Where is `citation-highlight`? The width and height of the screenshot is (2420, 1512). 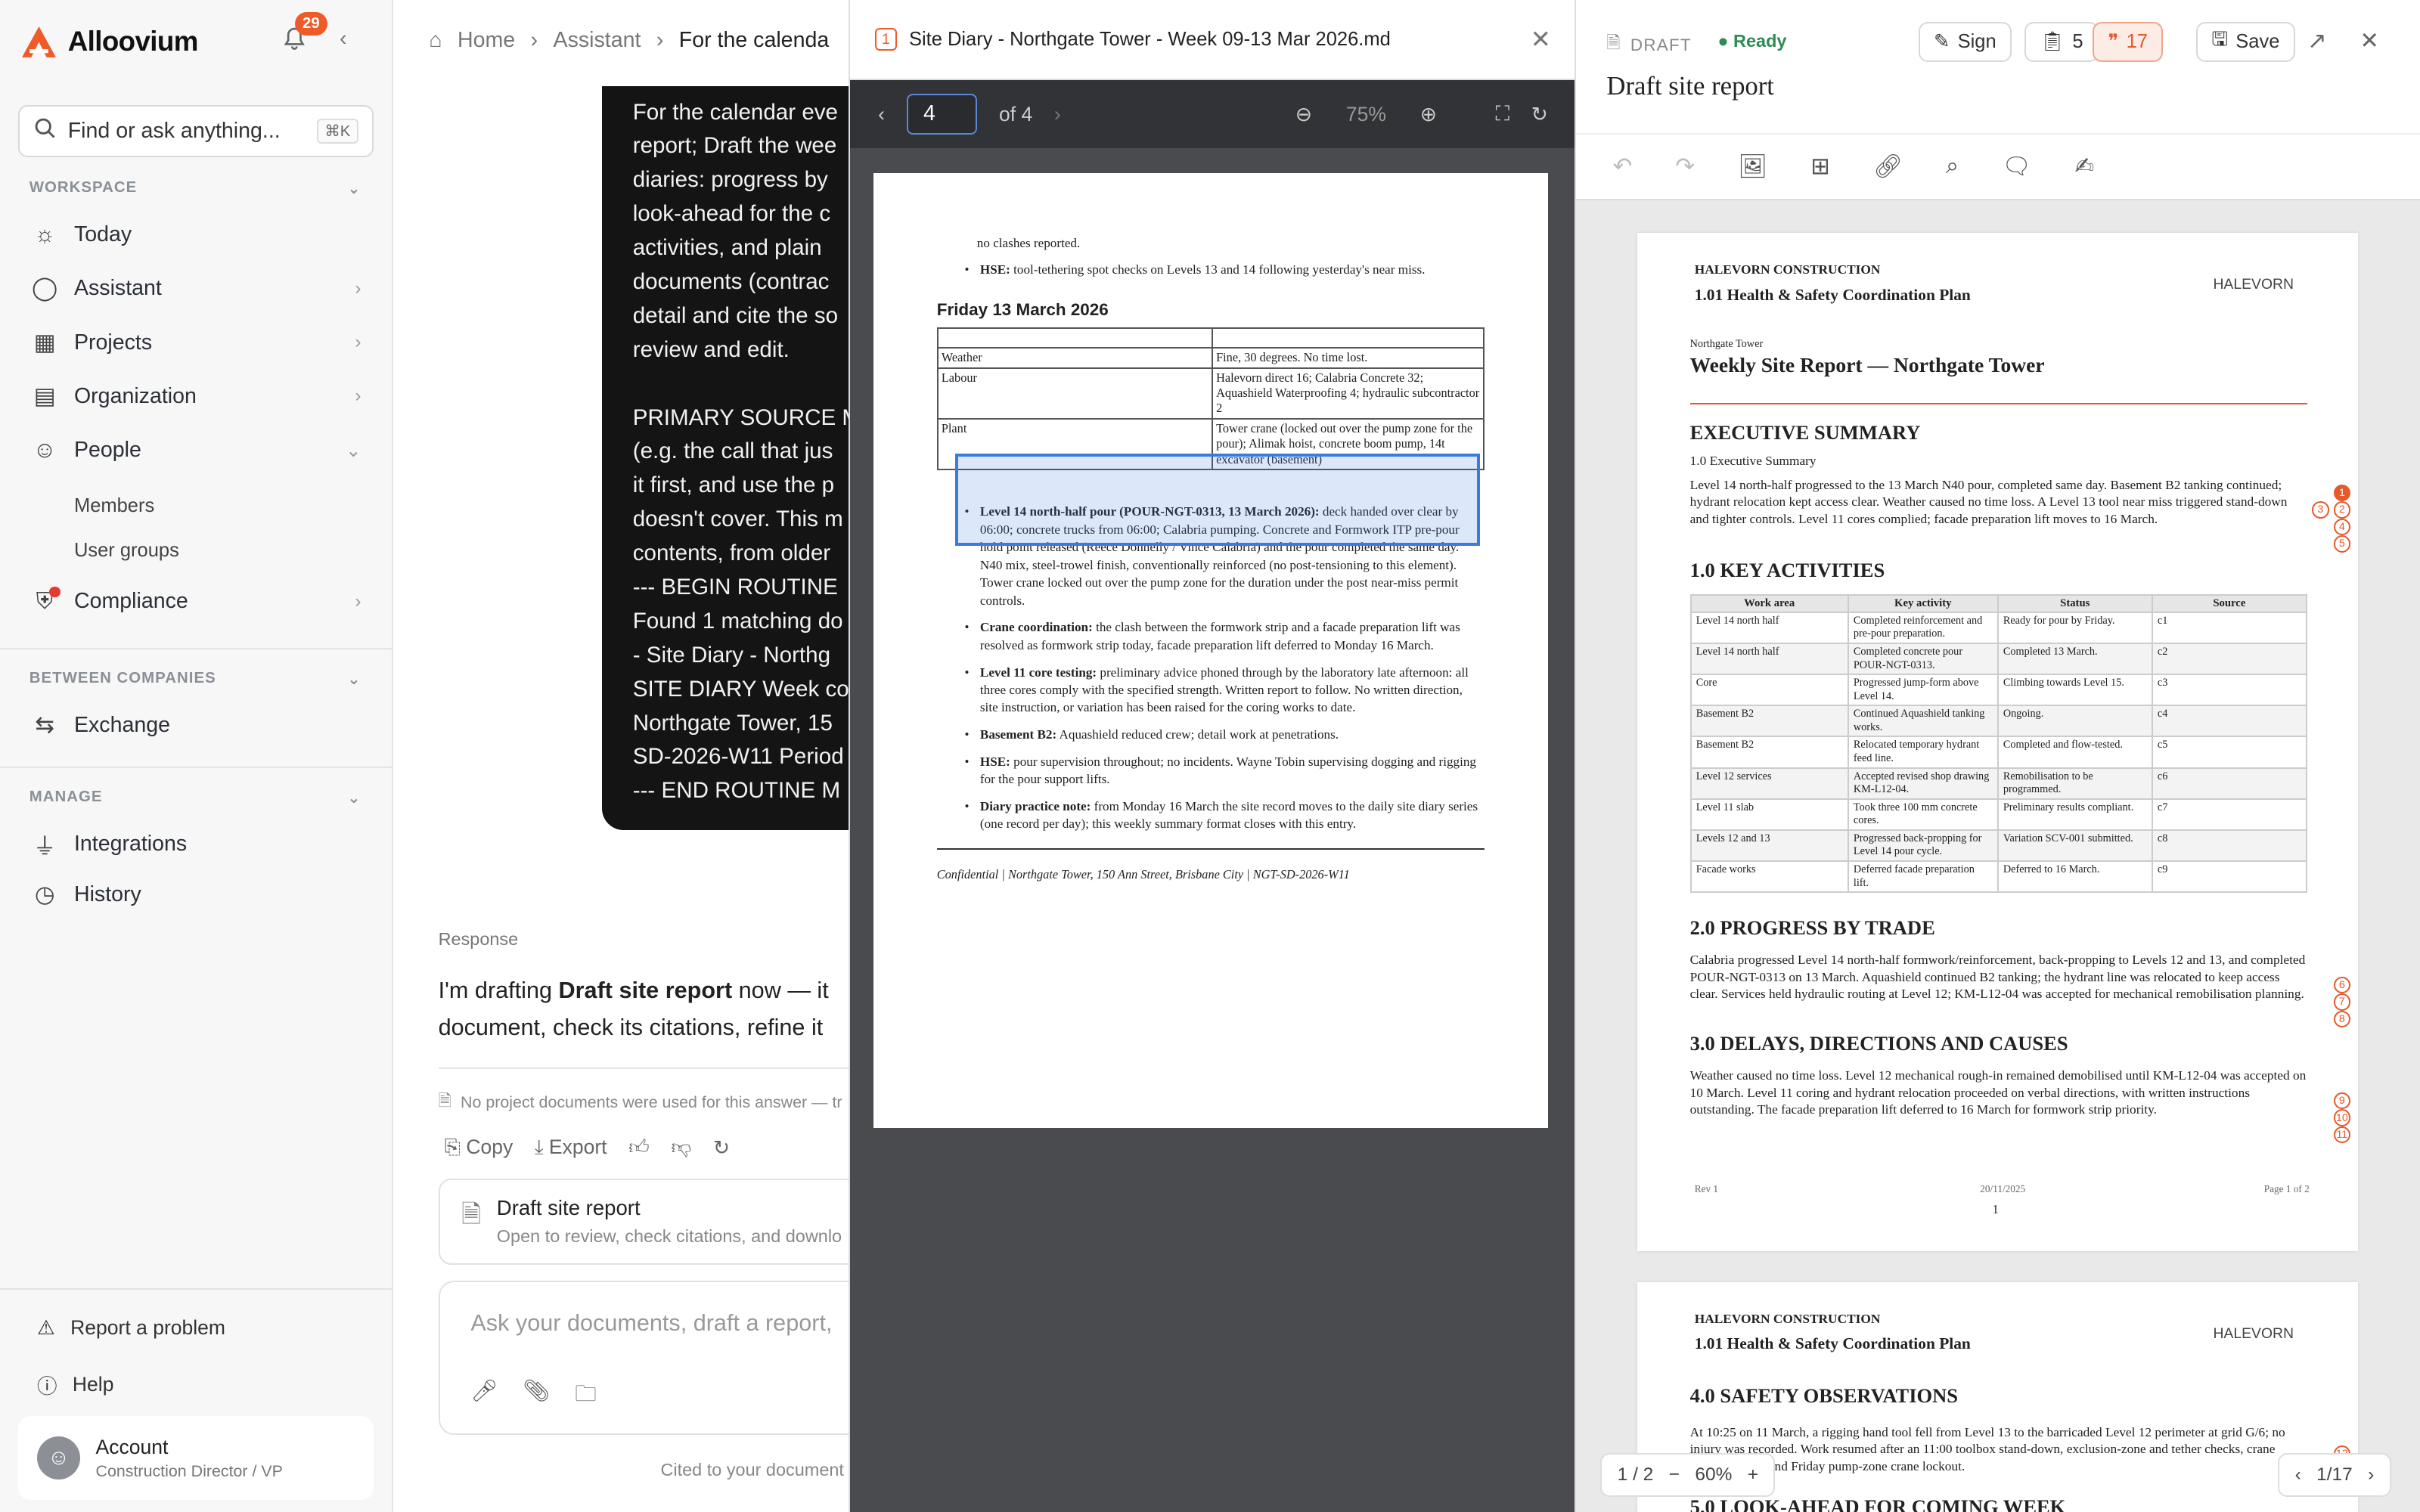 citation-highlight is located at coordinates (1218, 500).